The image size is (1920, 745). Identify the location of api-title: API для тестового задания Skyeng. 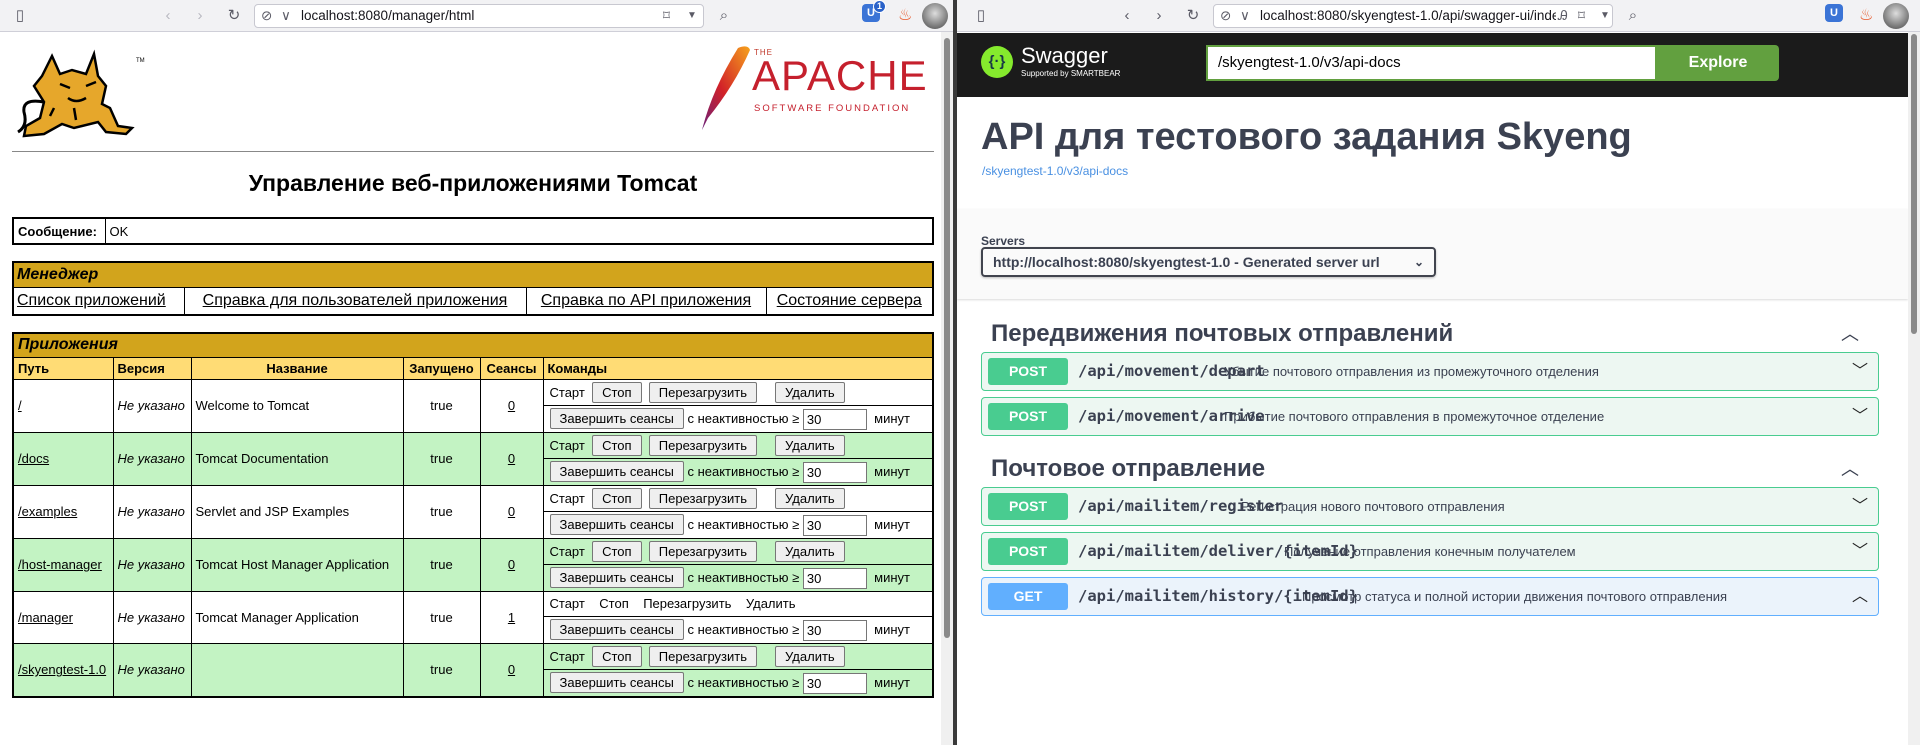
(1306, 137).